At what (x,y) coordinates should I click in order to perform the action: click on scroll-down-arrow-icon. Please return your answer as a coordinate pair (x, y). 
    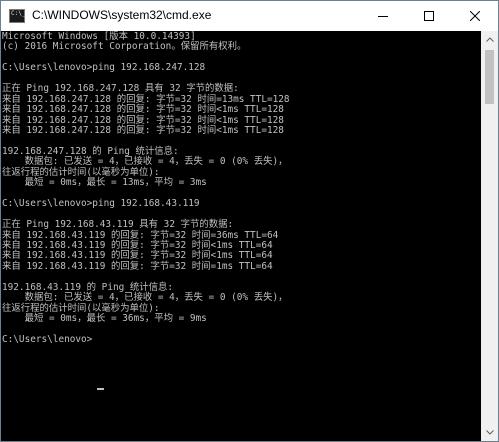
    Looking at the image, I should click on (489, 432).